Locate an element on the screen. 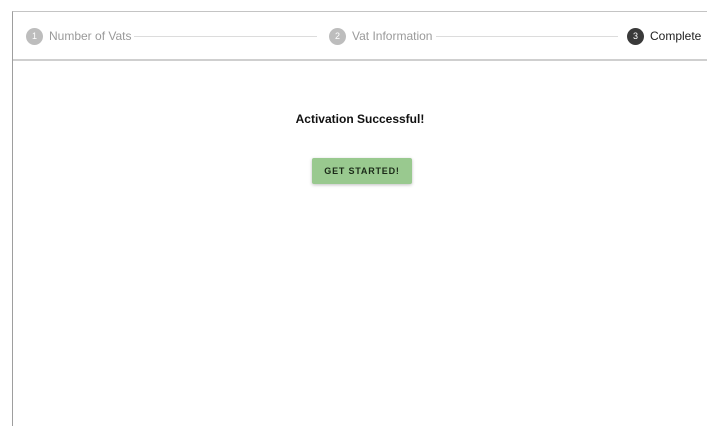  step-3-label: Complete is located at coordinates (676, 36).